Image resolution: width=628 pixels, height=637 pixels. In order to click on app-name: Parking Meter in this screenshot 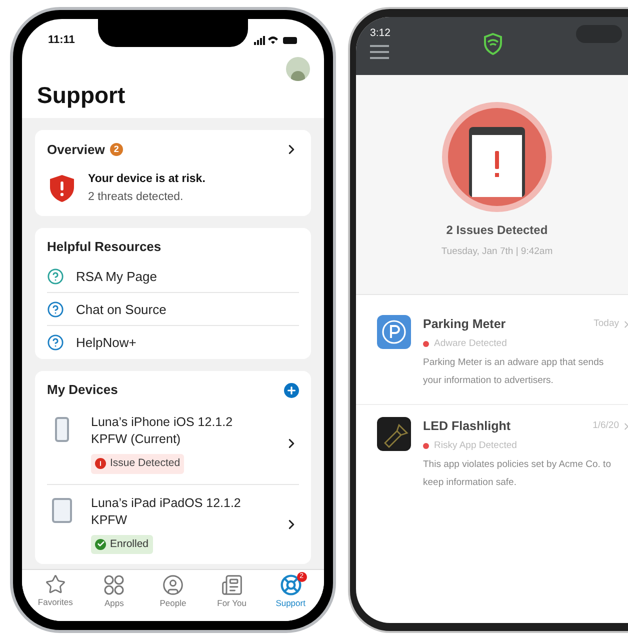, I will do `click(464, 324)`.